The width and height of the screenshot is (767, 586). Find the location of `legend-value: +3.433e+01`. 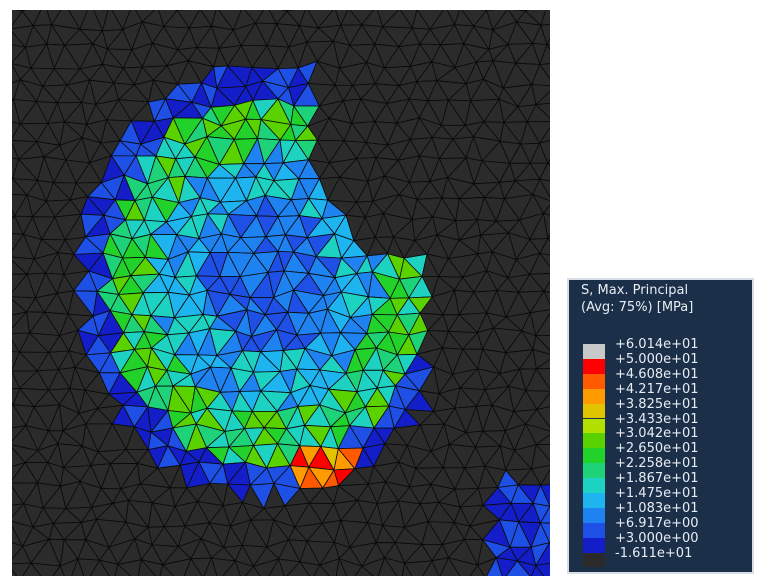

legend-value: +3.433e+01 is located at coordinates (657, 419).